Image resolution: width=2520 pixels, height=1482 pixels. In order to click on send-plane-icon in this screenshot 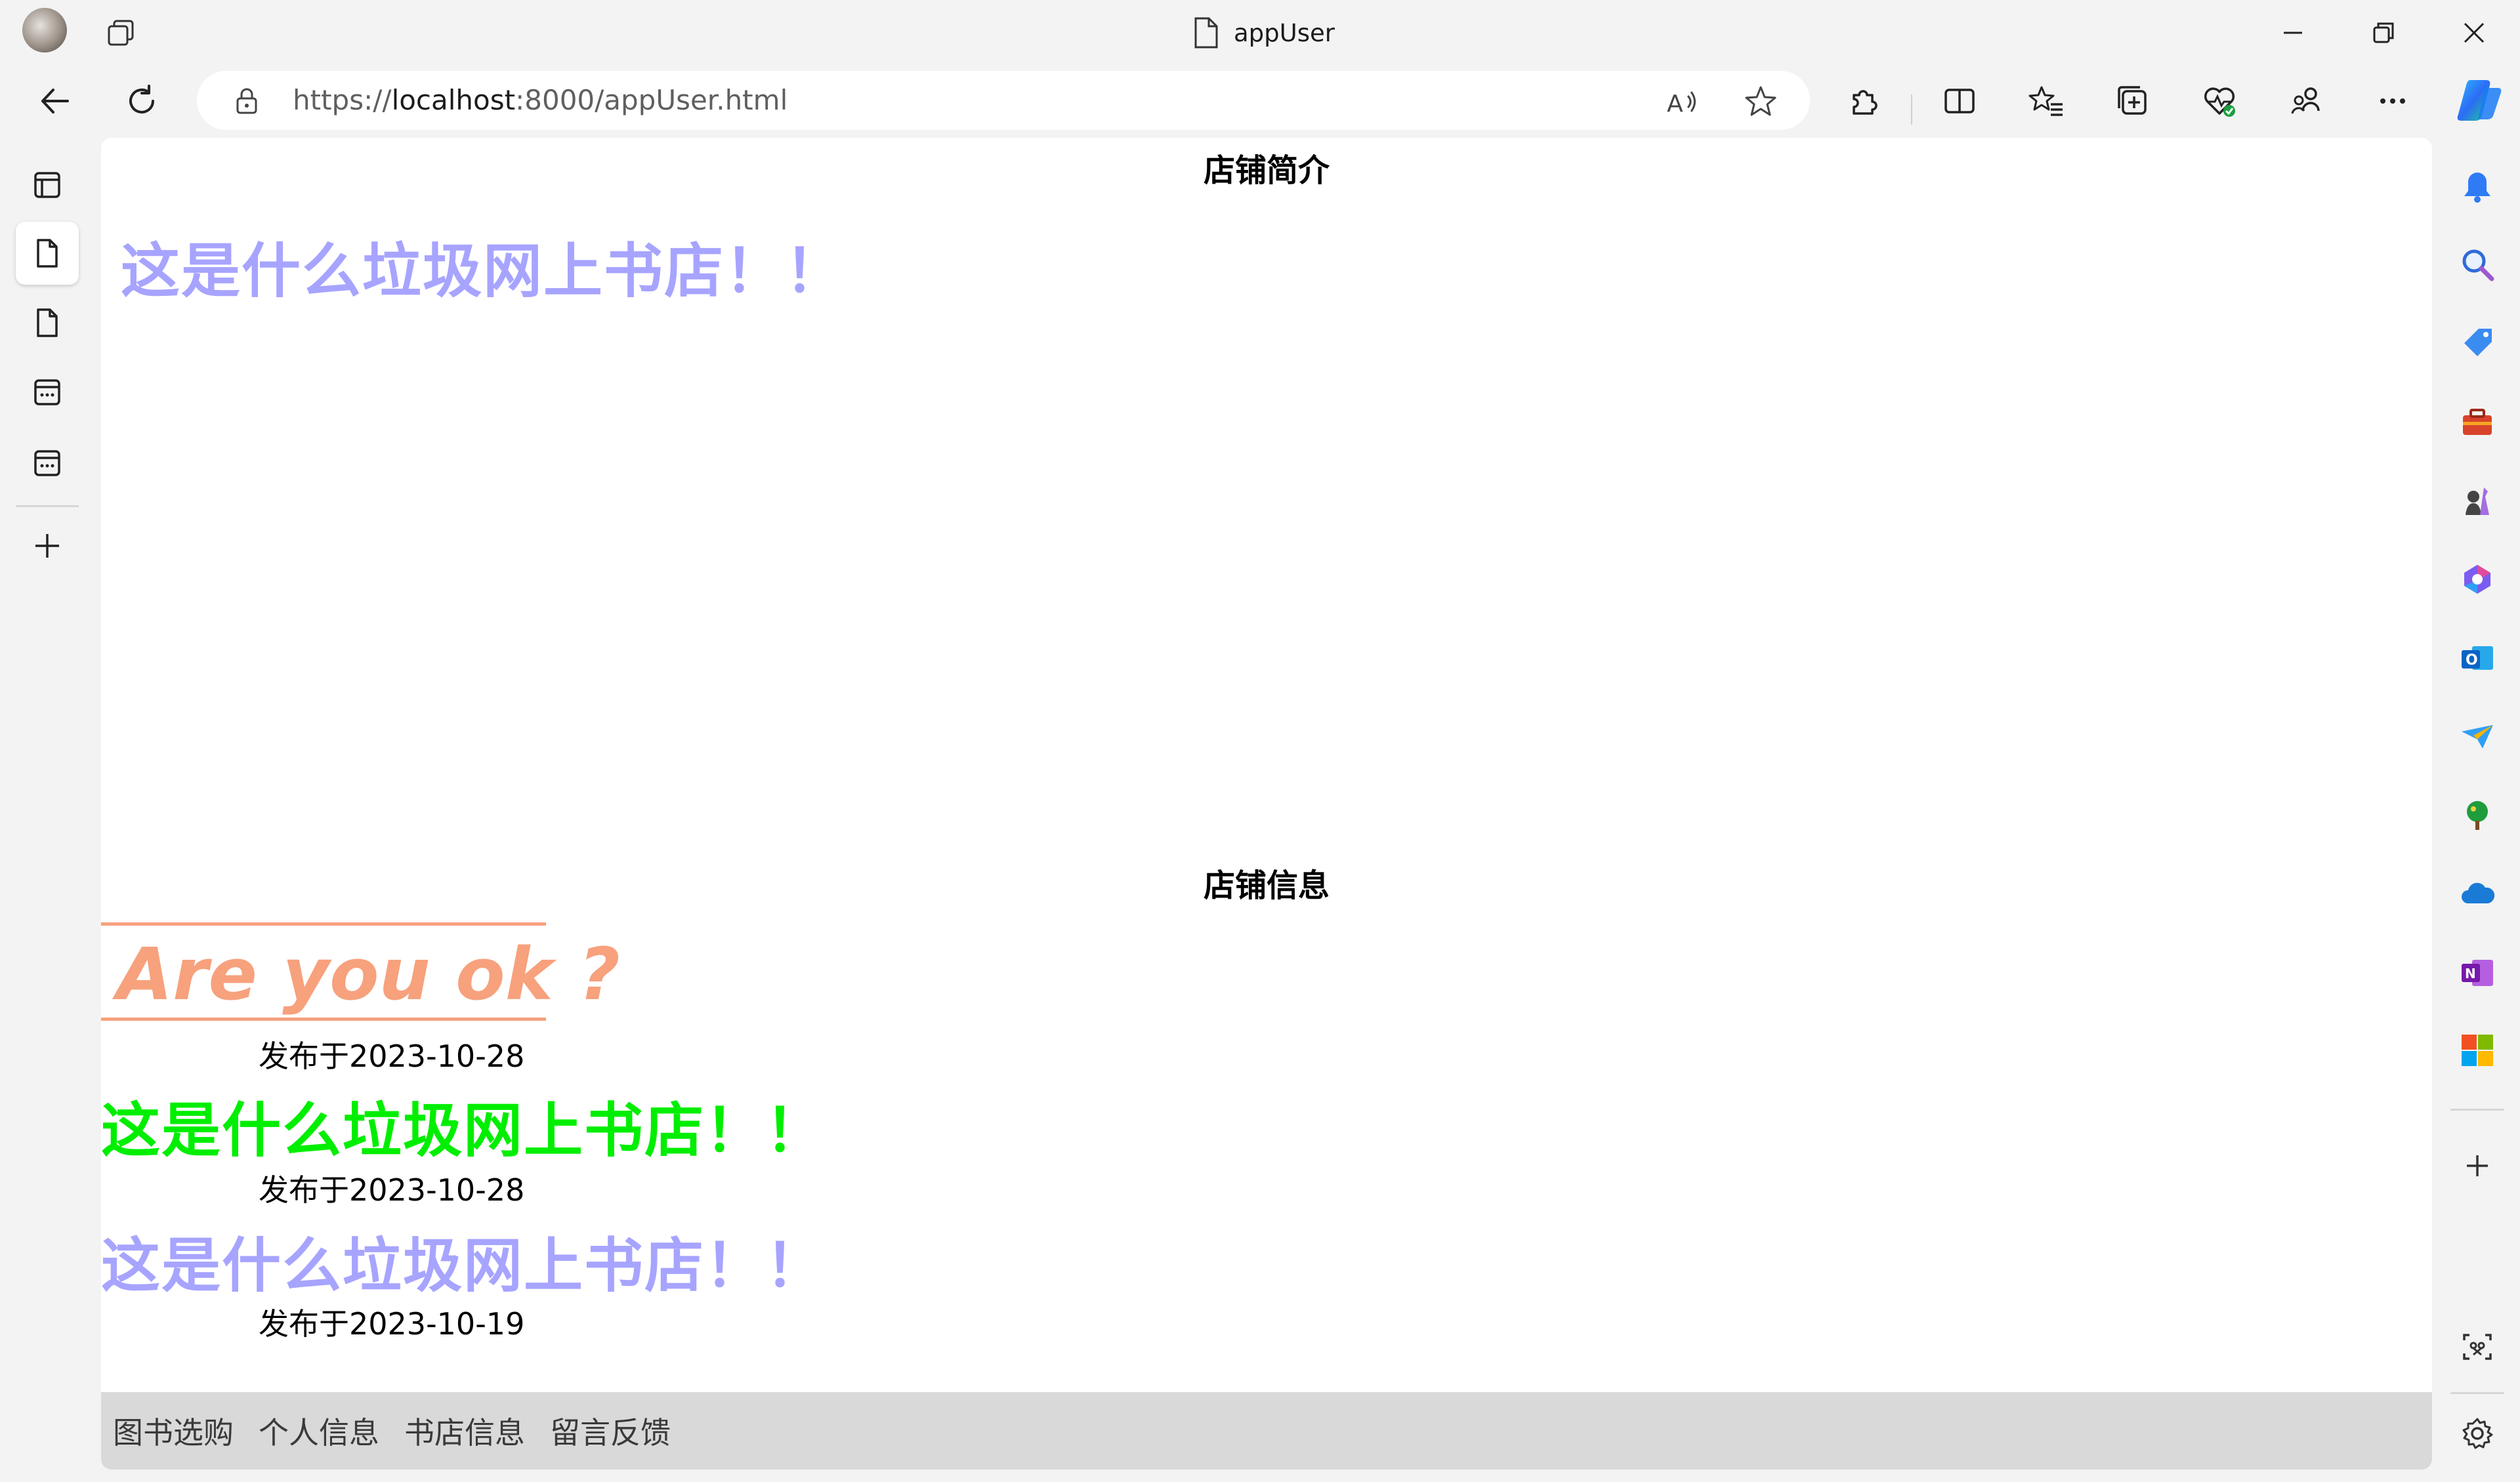, I will do `click(2477, 737)`.